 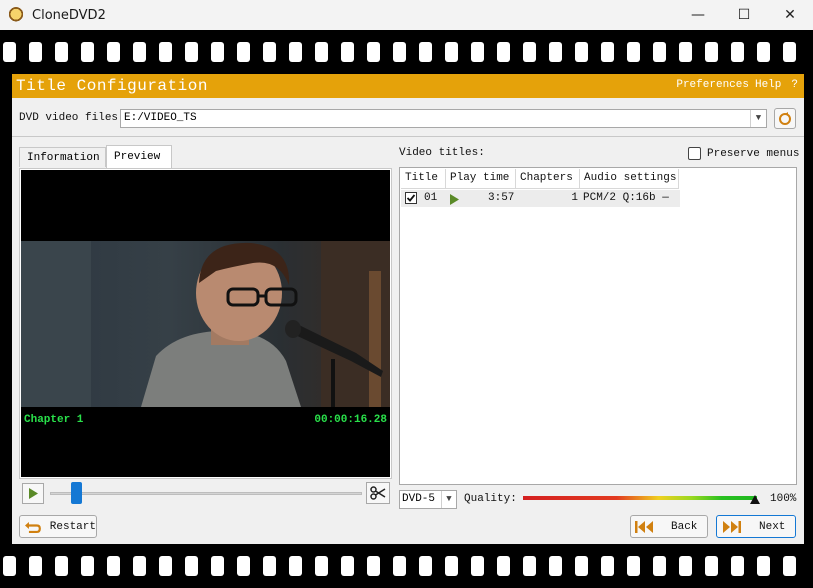 I want to click on maximize-button: ☐, so click(x=744, y=15).